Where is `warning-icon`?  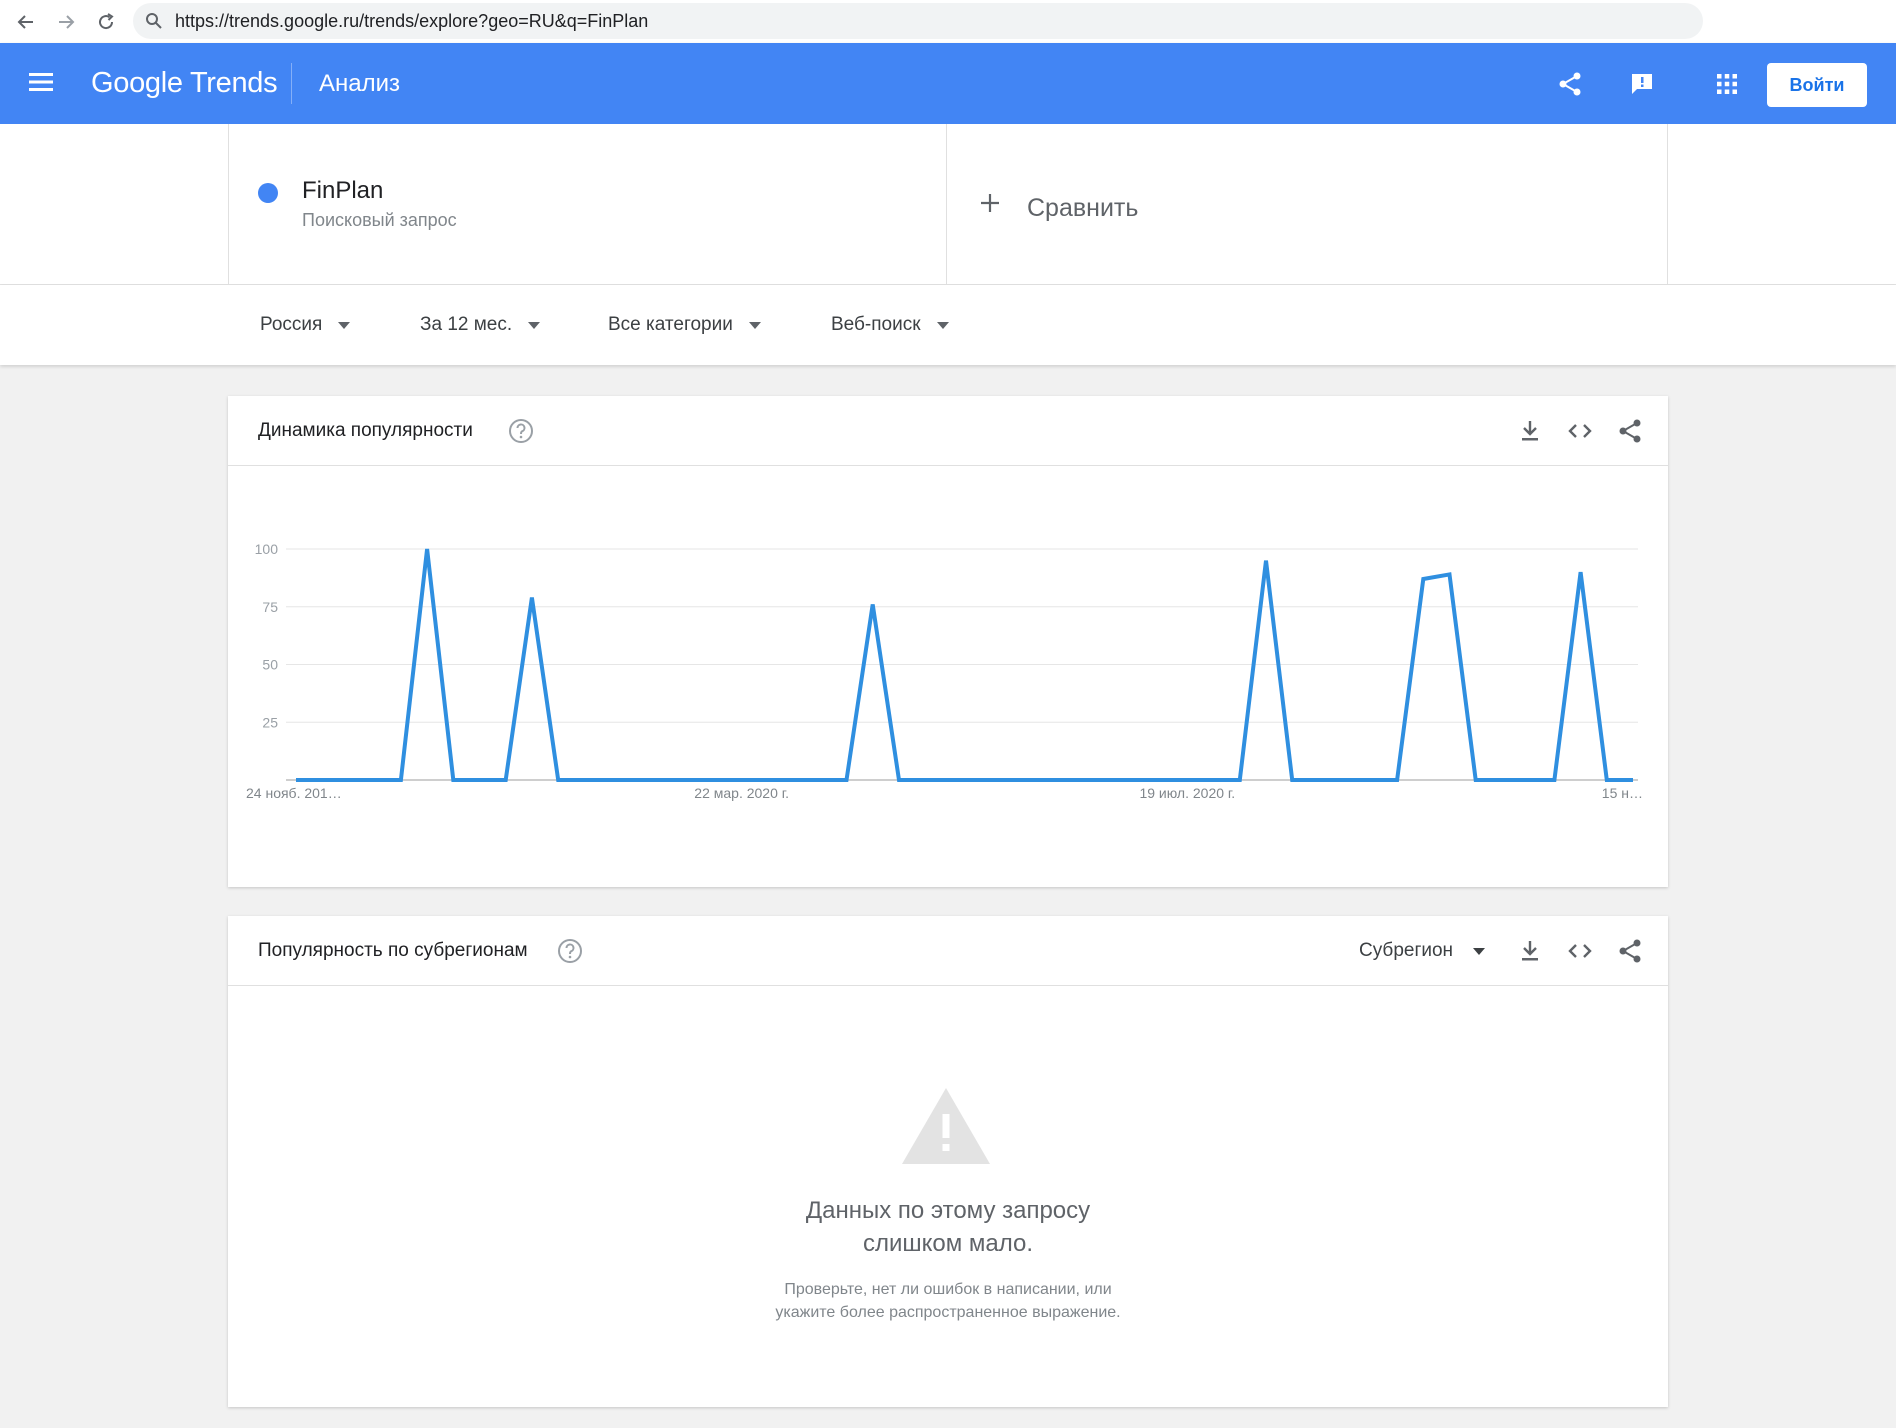
warning-icon is located at coordinates (946, 1128).